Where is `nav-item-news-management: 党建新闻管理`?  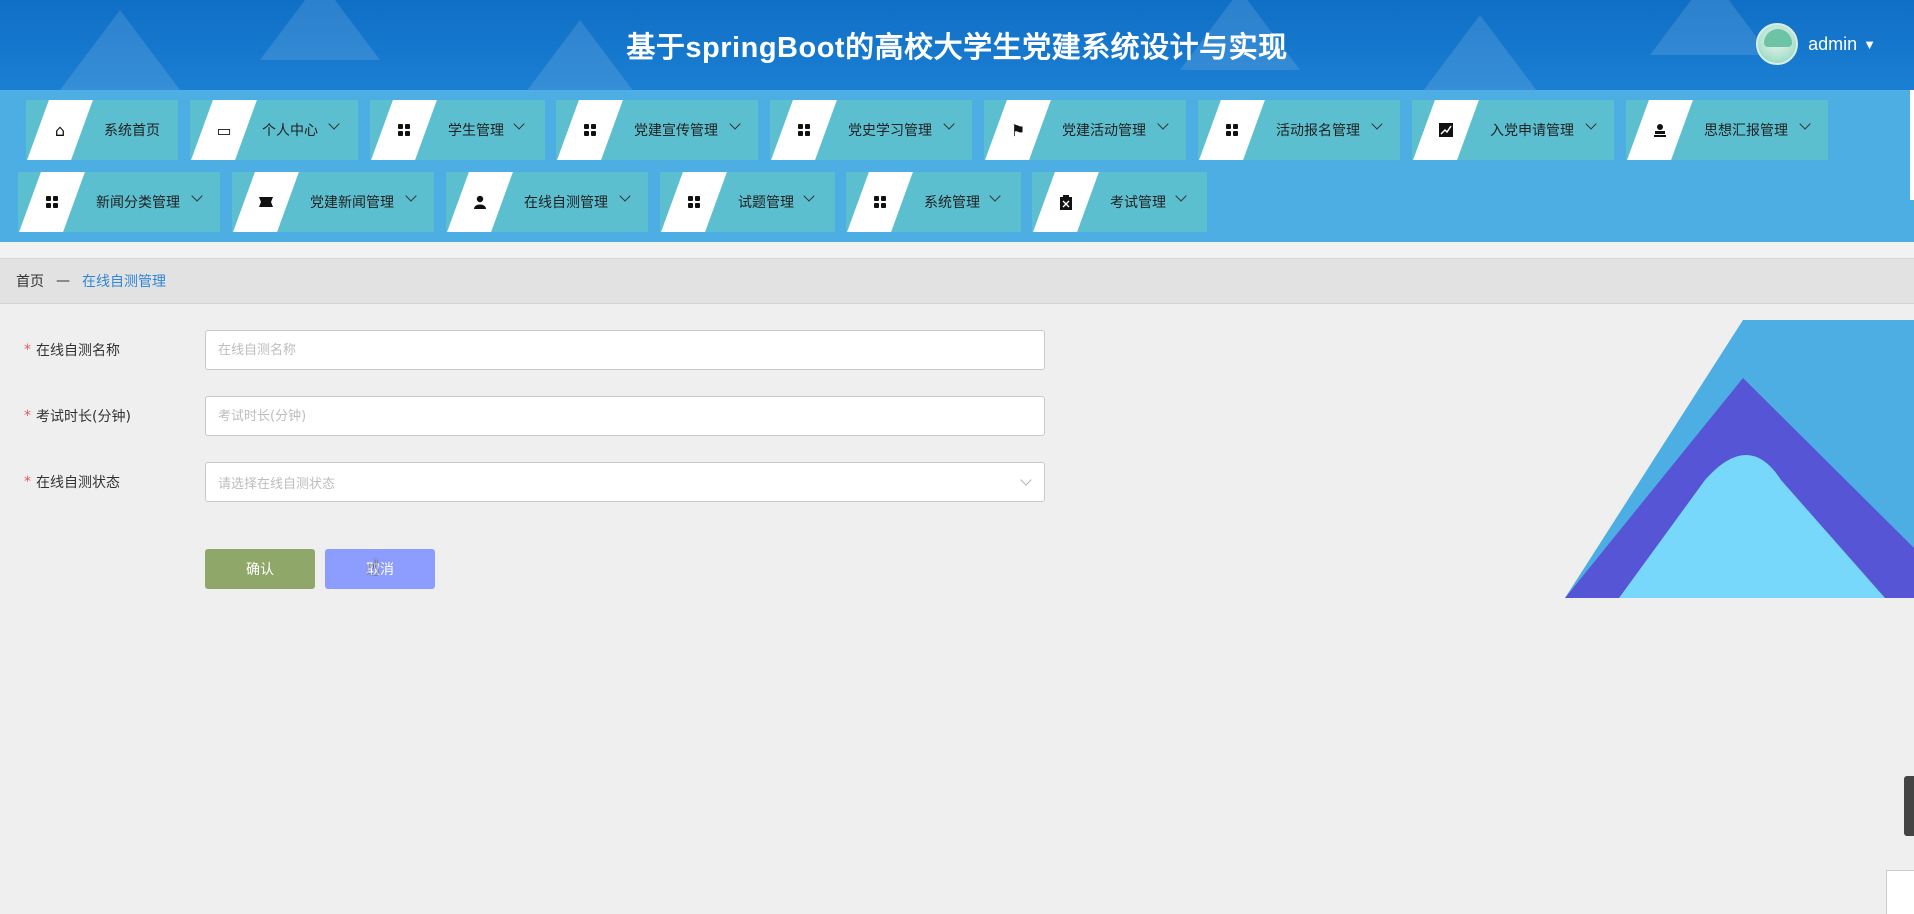 nav-item-news-management: 党建新闻管理 is located at coordinates (333, 202).